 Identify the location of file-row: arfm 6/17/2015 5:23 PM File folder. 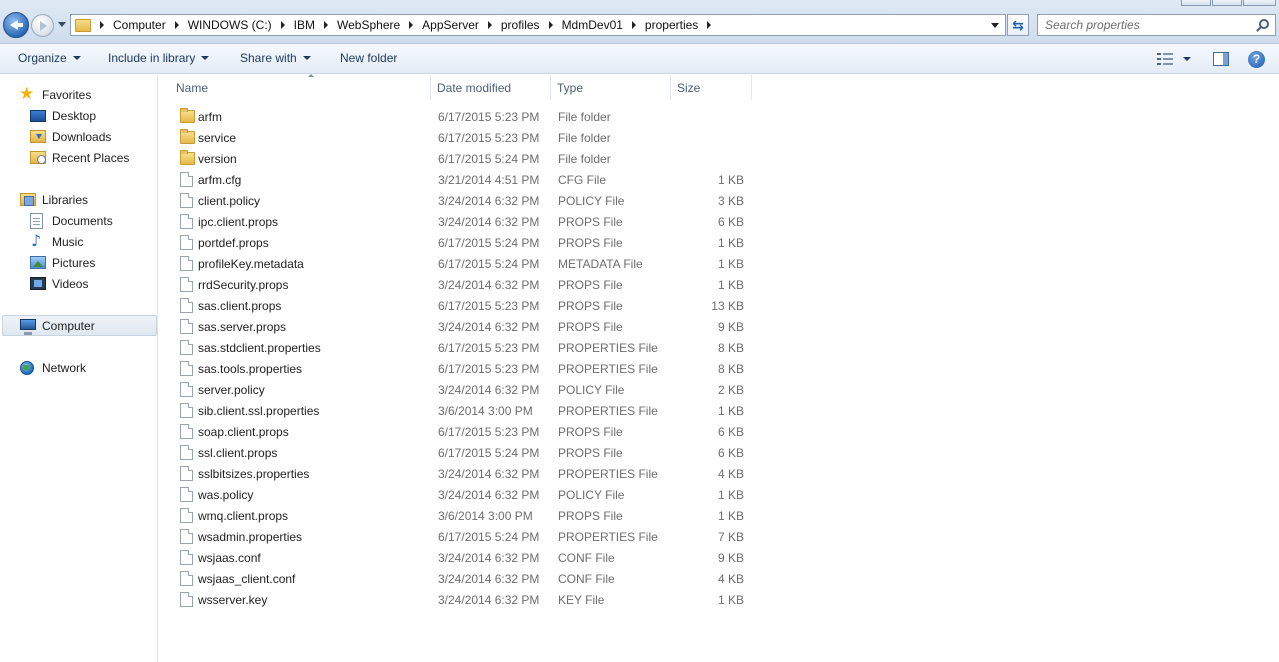
(466, 116).